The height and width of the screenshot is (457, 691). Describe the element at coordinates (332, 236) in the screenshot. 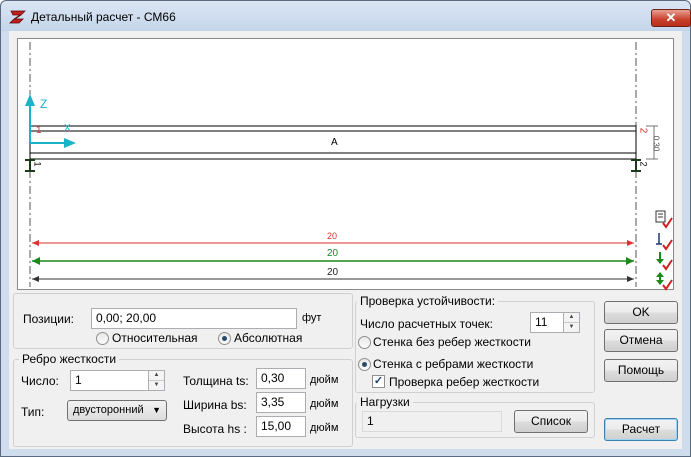

I see `dimension-red-label: 20` at that location.